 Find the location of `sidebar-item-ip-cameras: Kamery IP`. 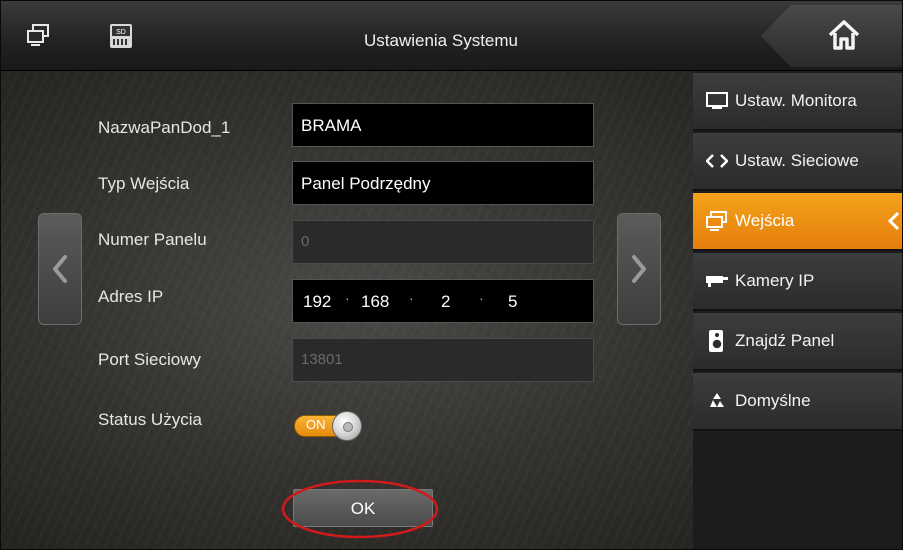

sidebar-item-ip-cameras: Kamery IP is located at coordinates (797, 282).